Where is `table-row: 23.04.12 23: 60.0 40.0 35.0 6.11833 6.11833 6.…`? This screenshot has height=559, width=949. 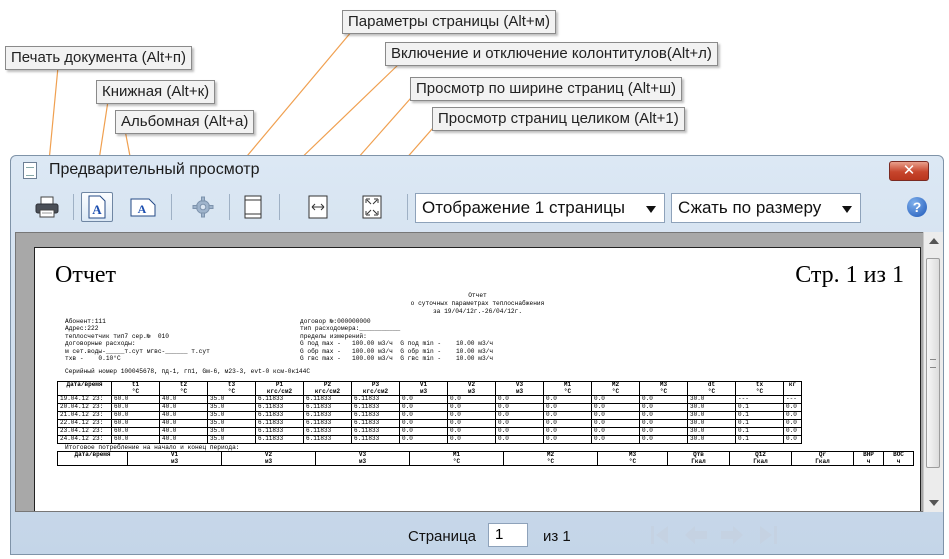
table-row: 23.04.12 23: 60.0 40.0 35.0 6.11833 6.11833 6.… is located at coordinates (429, 432).